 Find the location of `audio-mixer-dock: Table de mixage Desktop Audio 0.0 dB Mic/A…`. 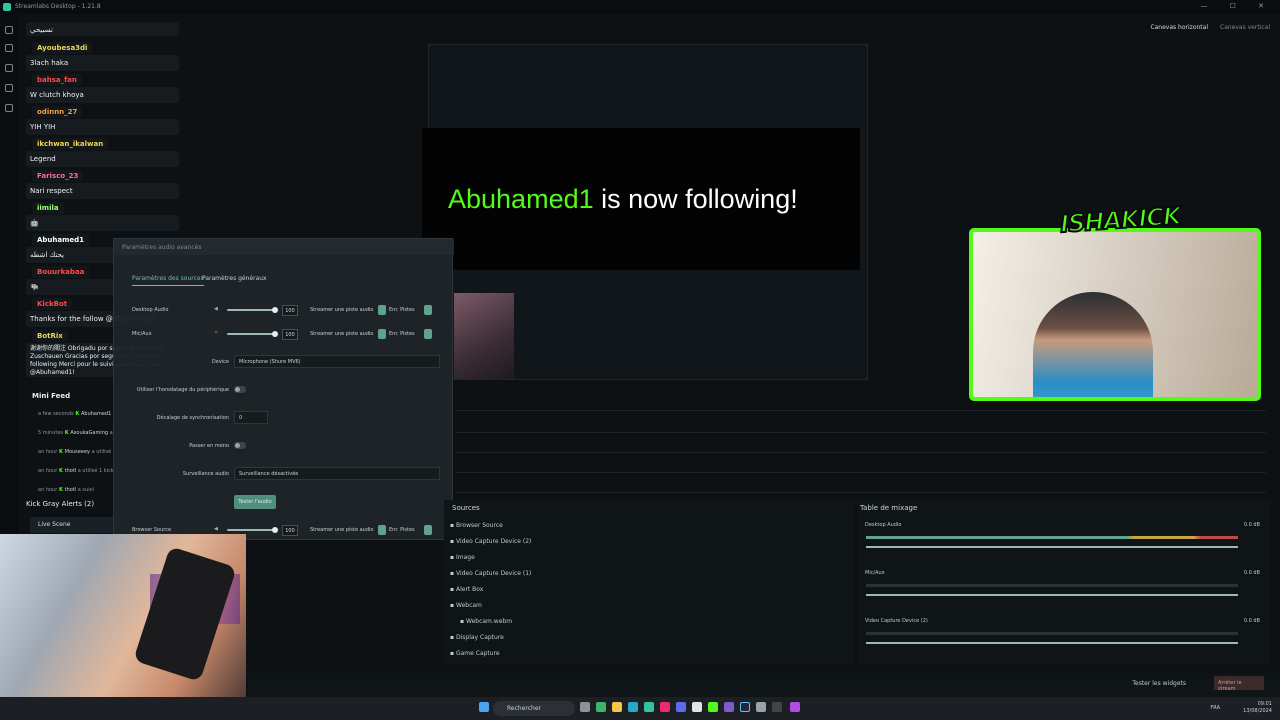

audio-mixer-dock: Table de mixage Desktop Audio 0.0 dB Mic/A… is located at coordinates (1064, 582).